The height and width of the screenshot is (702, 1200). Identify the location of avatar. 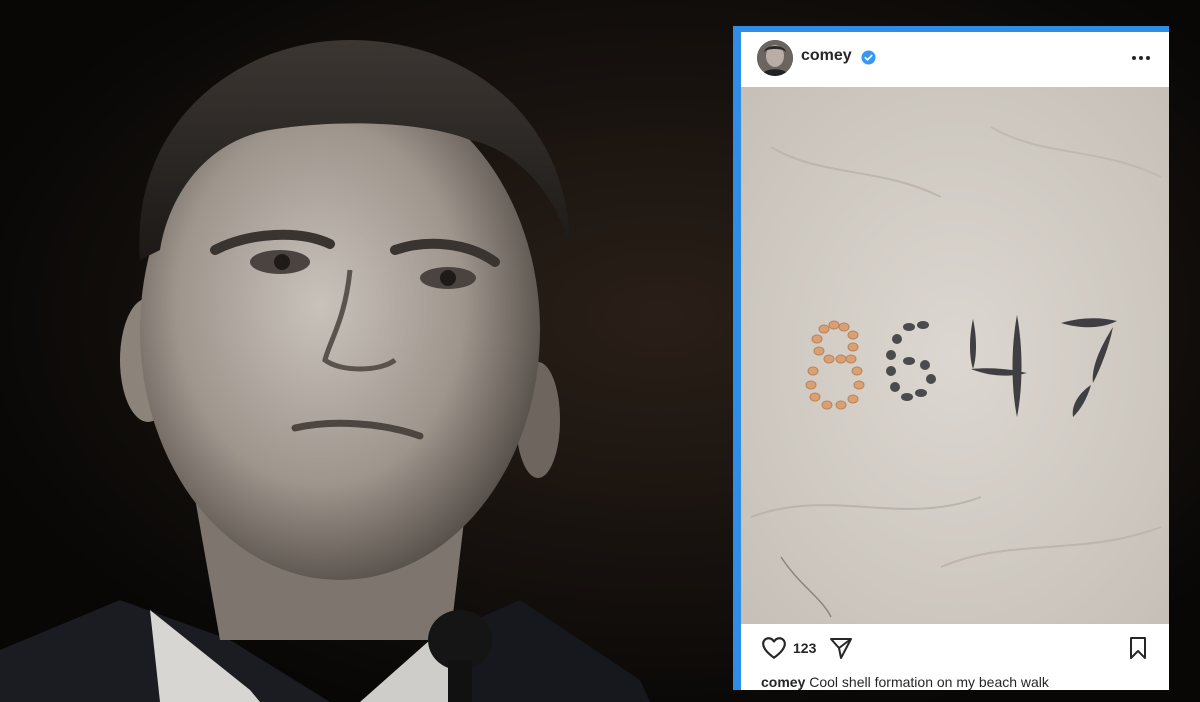
(775, 58).